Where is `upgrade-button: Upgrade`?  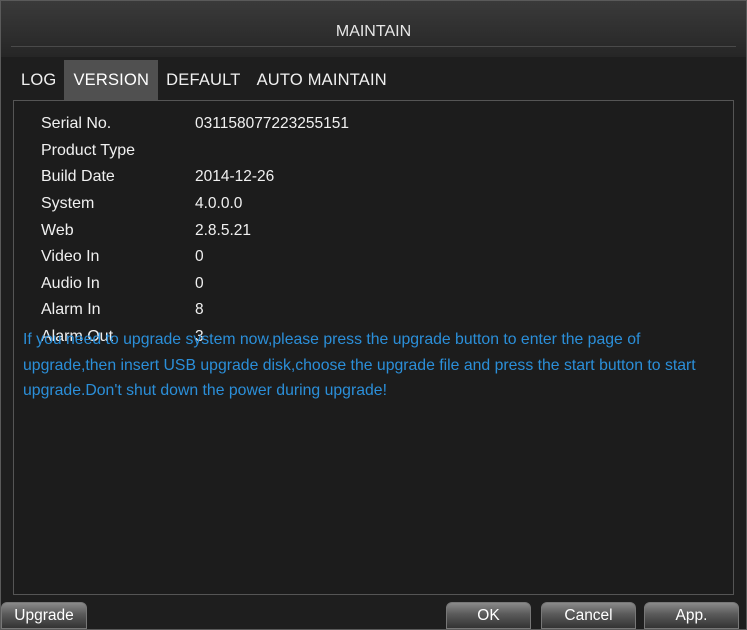 upgrade-button: Upgrade is located at coordinates (44, 615).